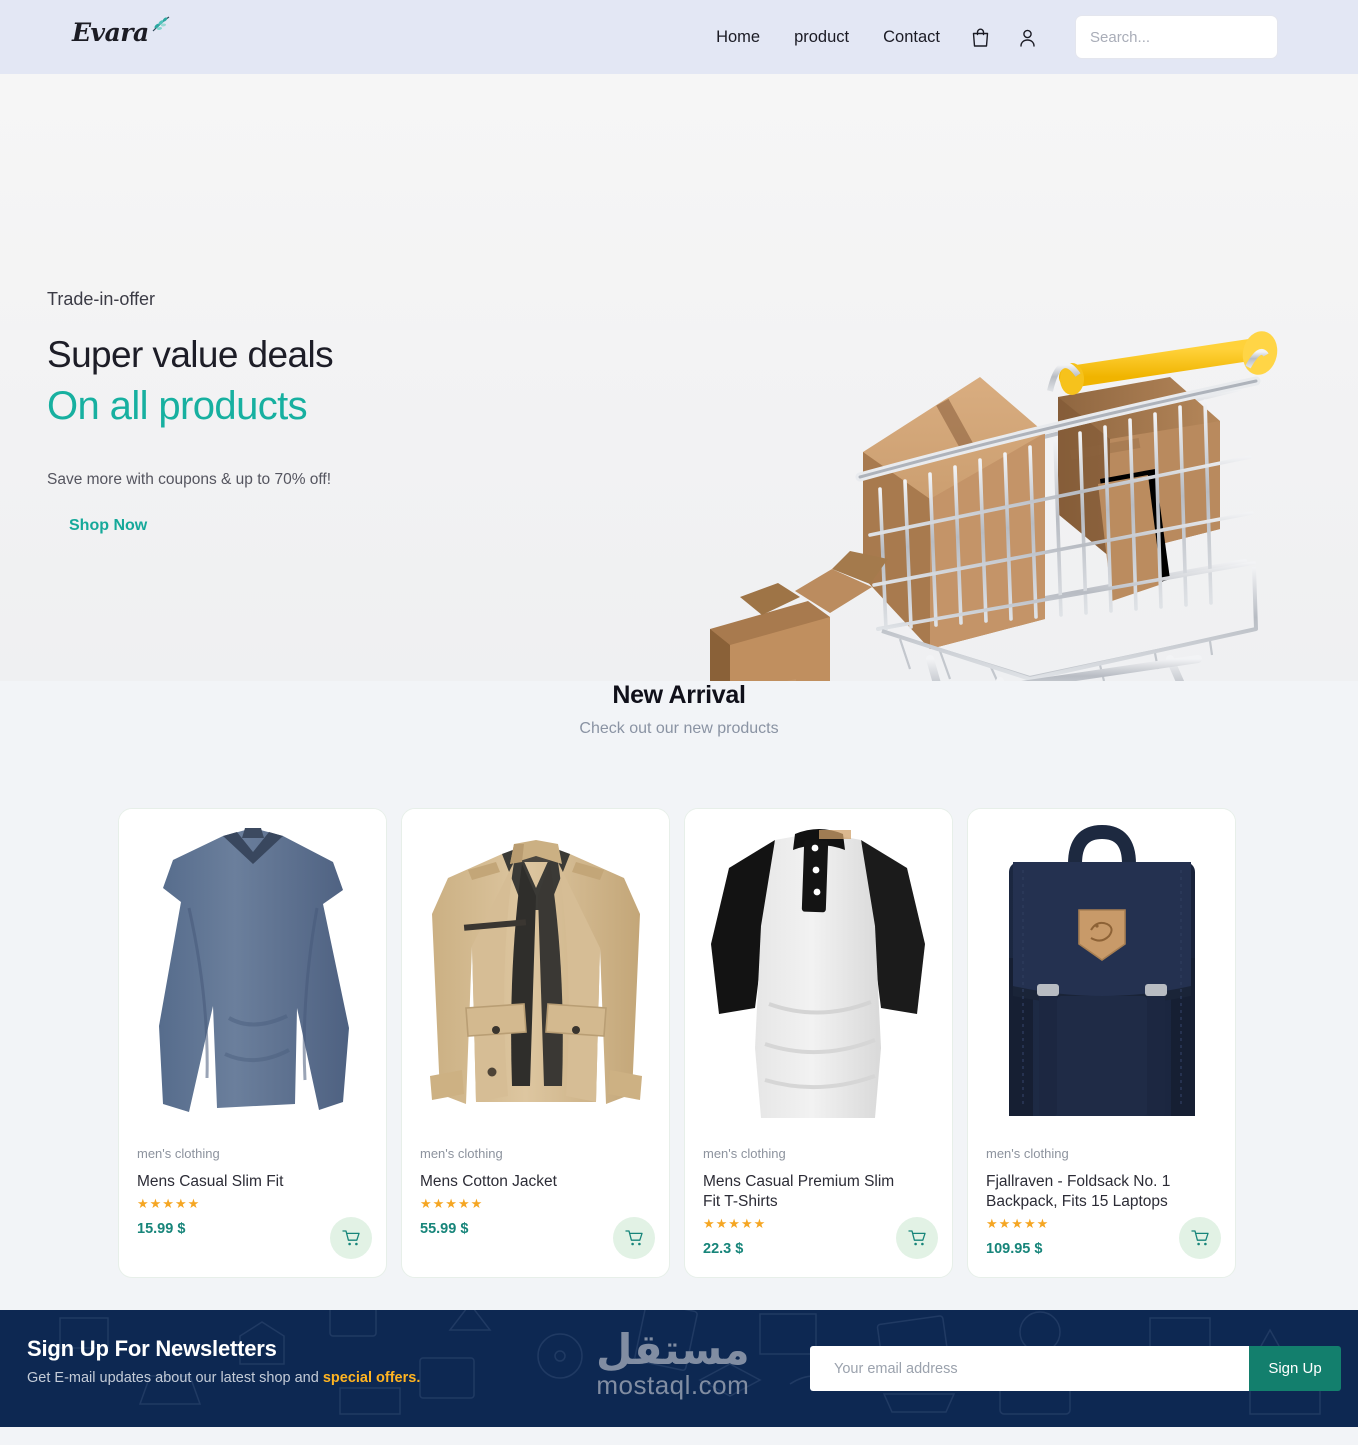 The height and width of the screenshot is (1445, 1358). What do you see at coordinates (252, 977) in the screenshot?
I see `product-image-blue-shirt` at bounding box center [252, 977].